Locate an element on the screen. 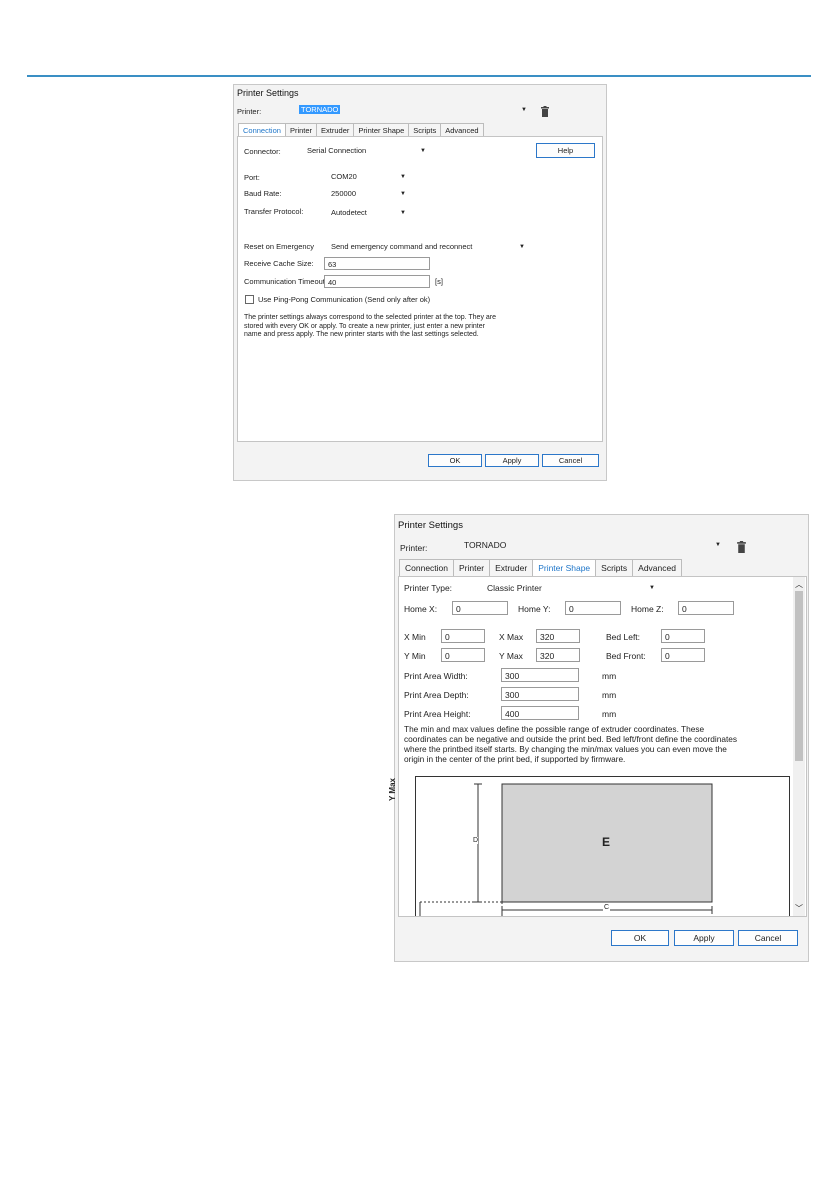  bed-diagram: E D C is located at coordinates (602, 846).